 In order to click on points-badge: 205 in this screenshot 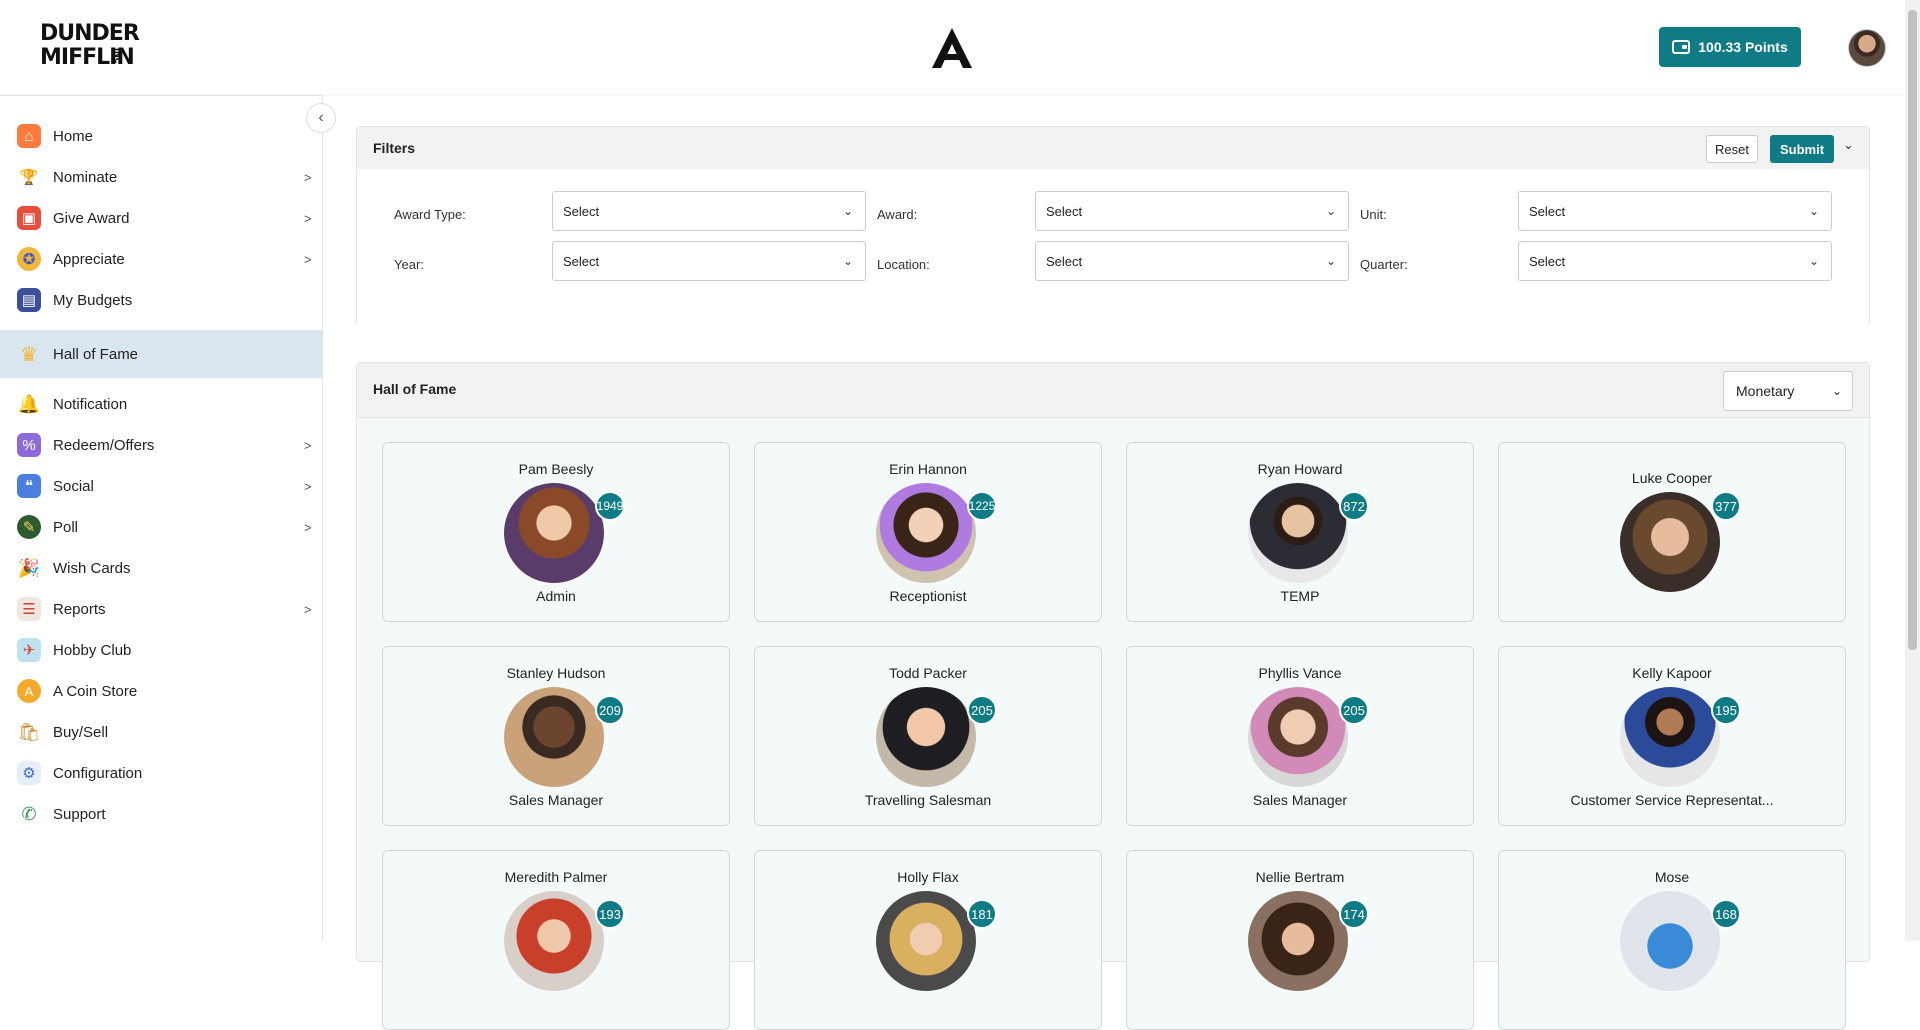, I will do `click(1354, 710)`.